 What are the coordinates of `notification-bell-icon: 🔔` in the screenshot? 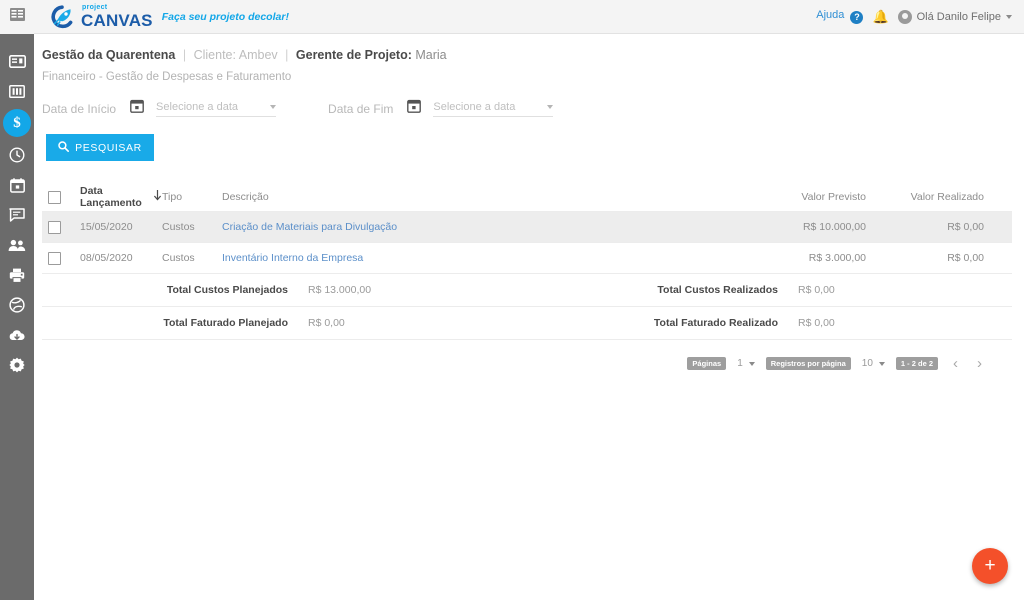 It's located at (880, 17).